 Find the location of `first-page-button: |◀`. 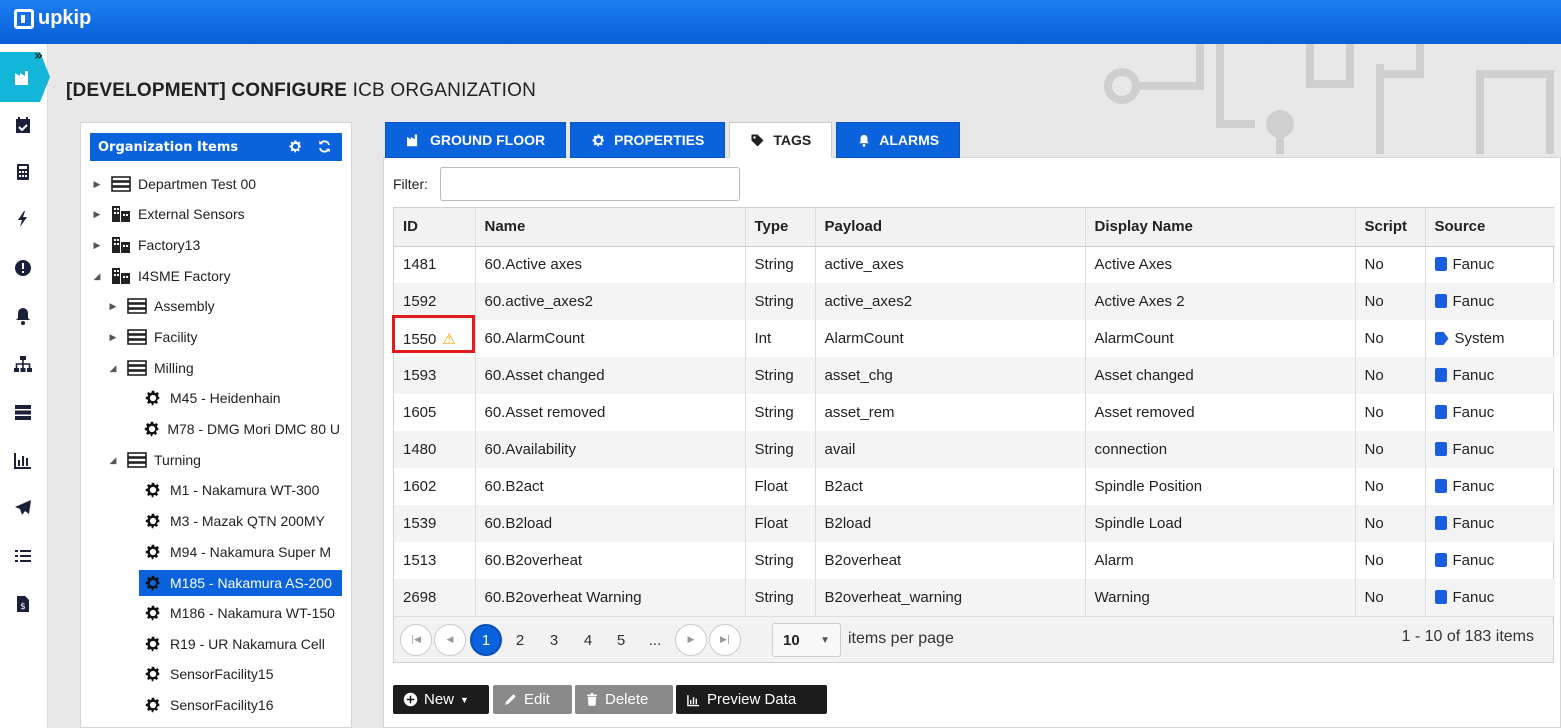

first-page-button: |◀ is located at coordinates (416, 640).